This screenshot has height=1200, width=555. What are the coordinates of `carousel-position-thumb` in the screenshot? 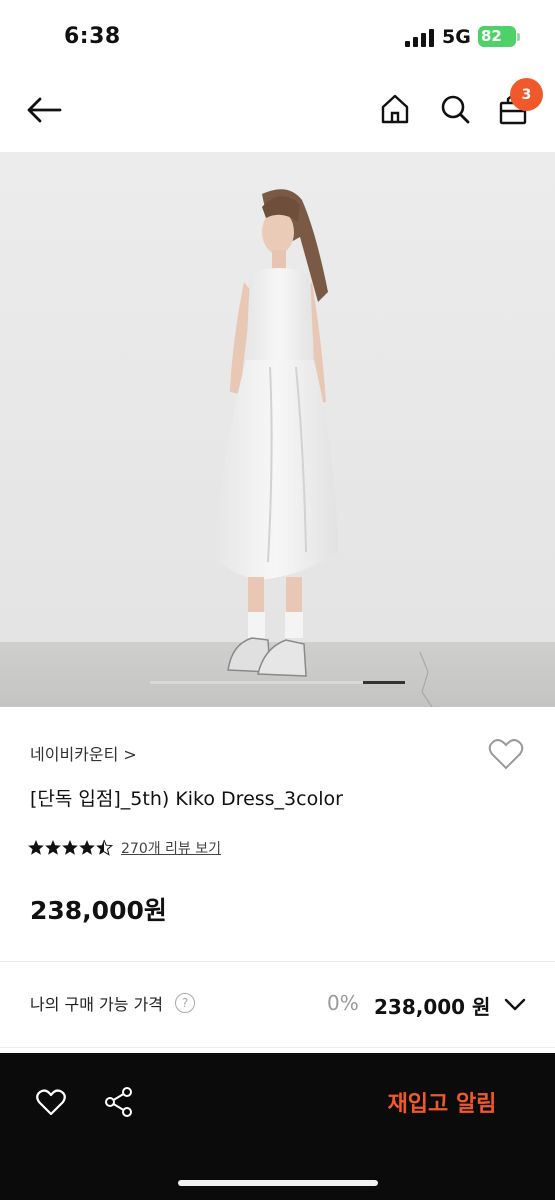 It's located at (384, 682).